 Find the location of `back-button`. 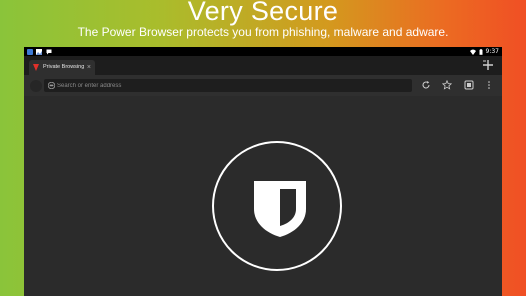

back-button is located at coordinates (36, 86).